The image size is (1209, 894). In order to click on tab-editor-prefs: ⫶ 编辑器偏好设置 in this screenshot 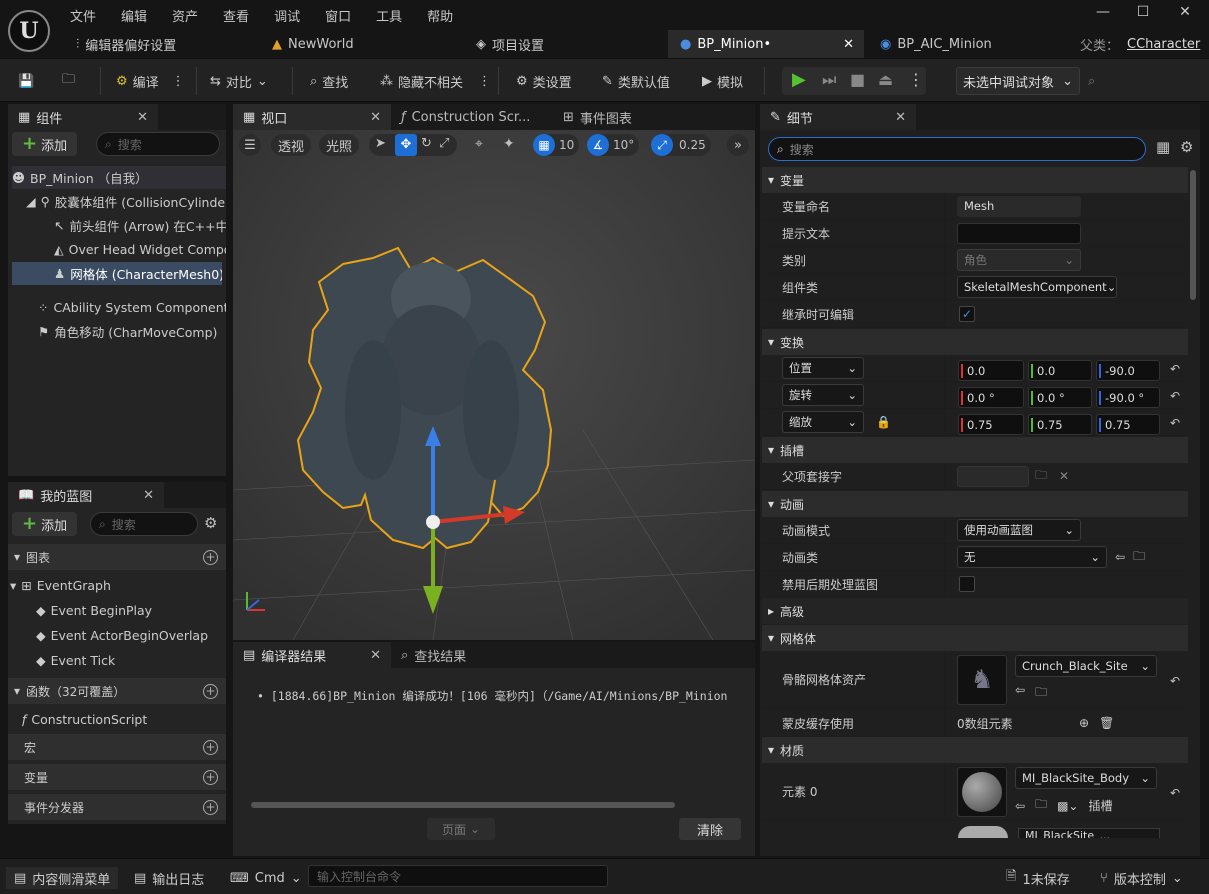, I will do `click(164, 44)`.